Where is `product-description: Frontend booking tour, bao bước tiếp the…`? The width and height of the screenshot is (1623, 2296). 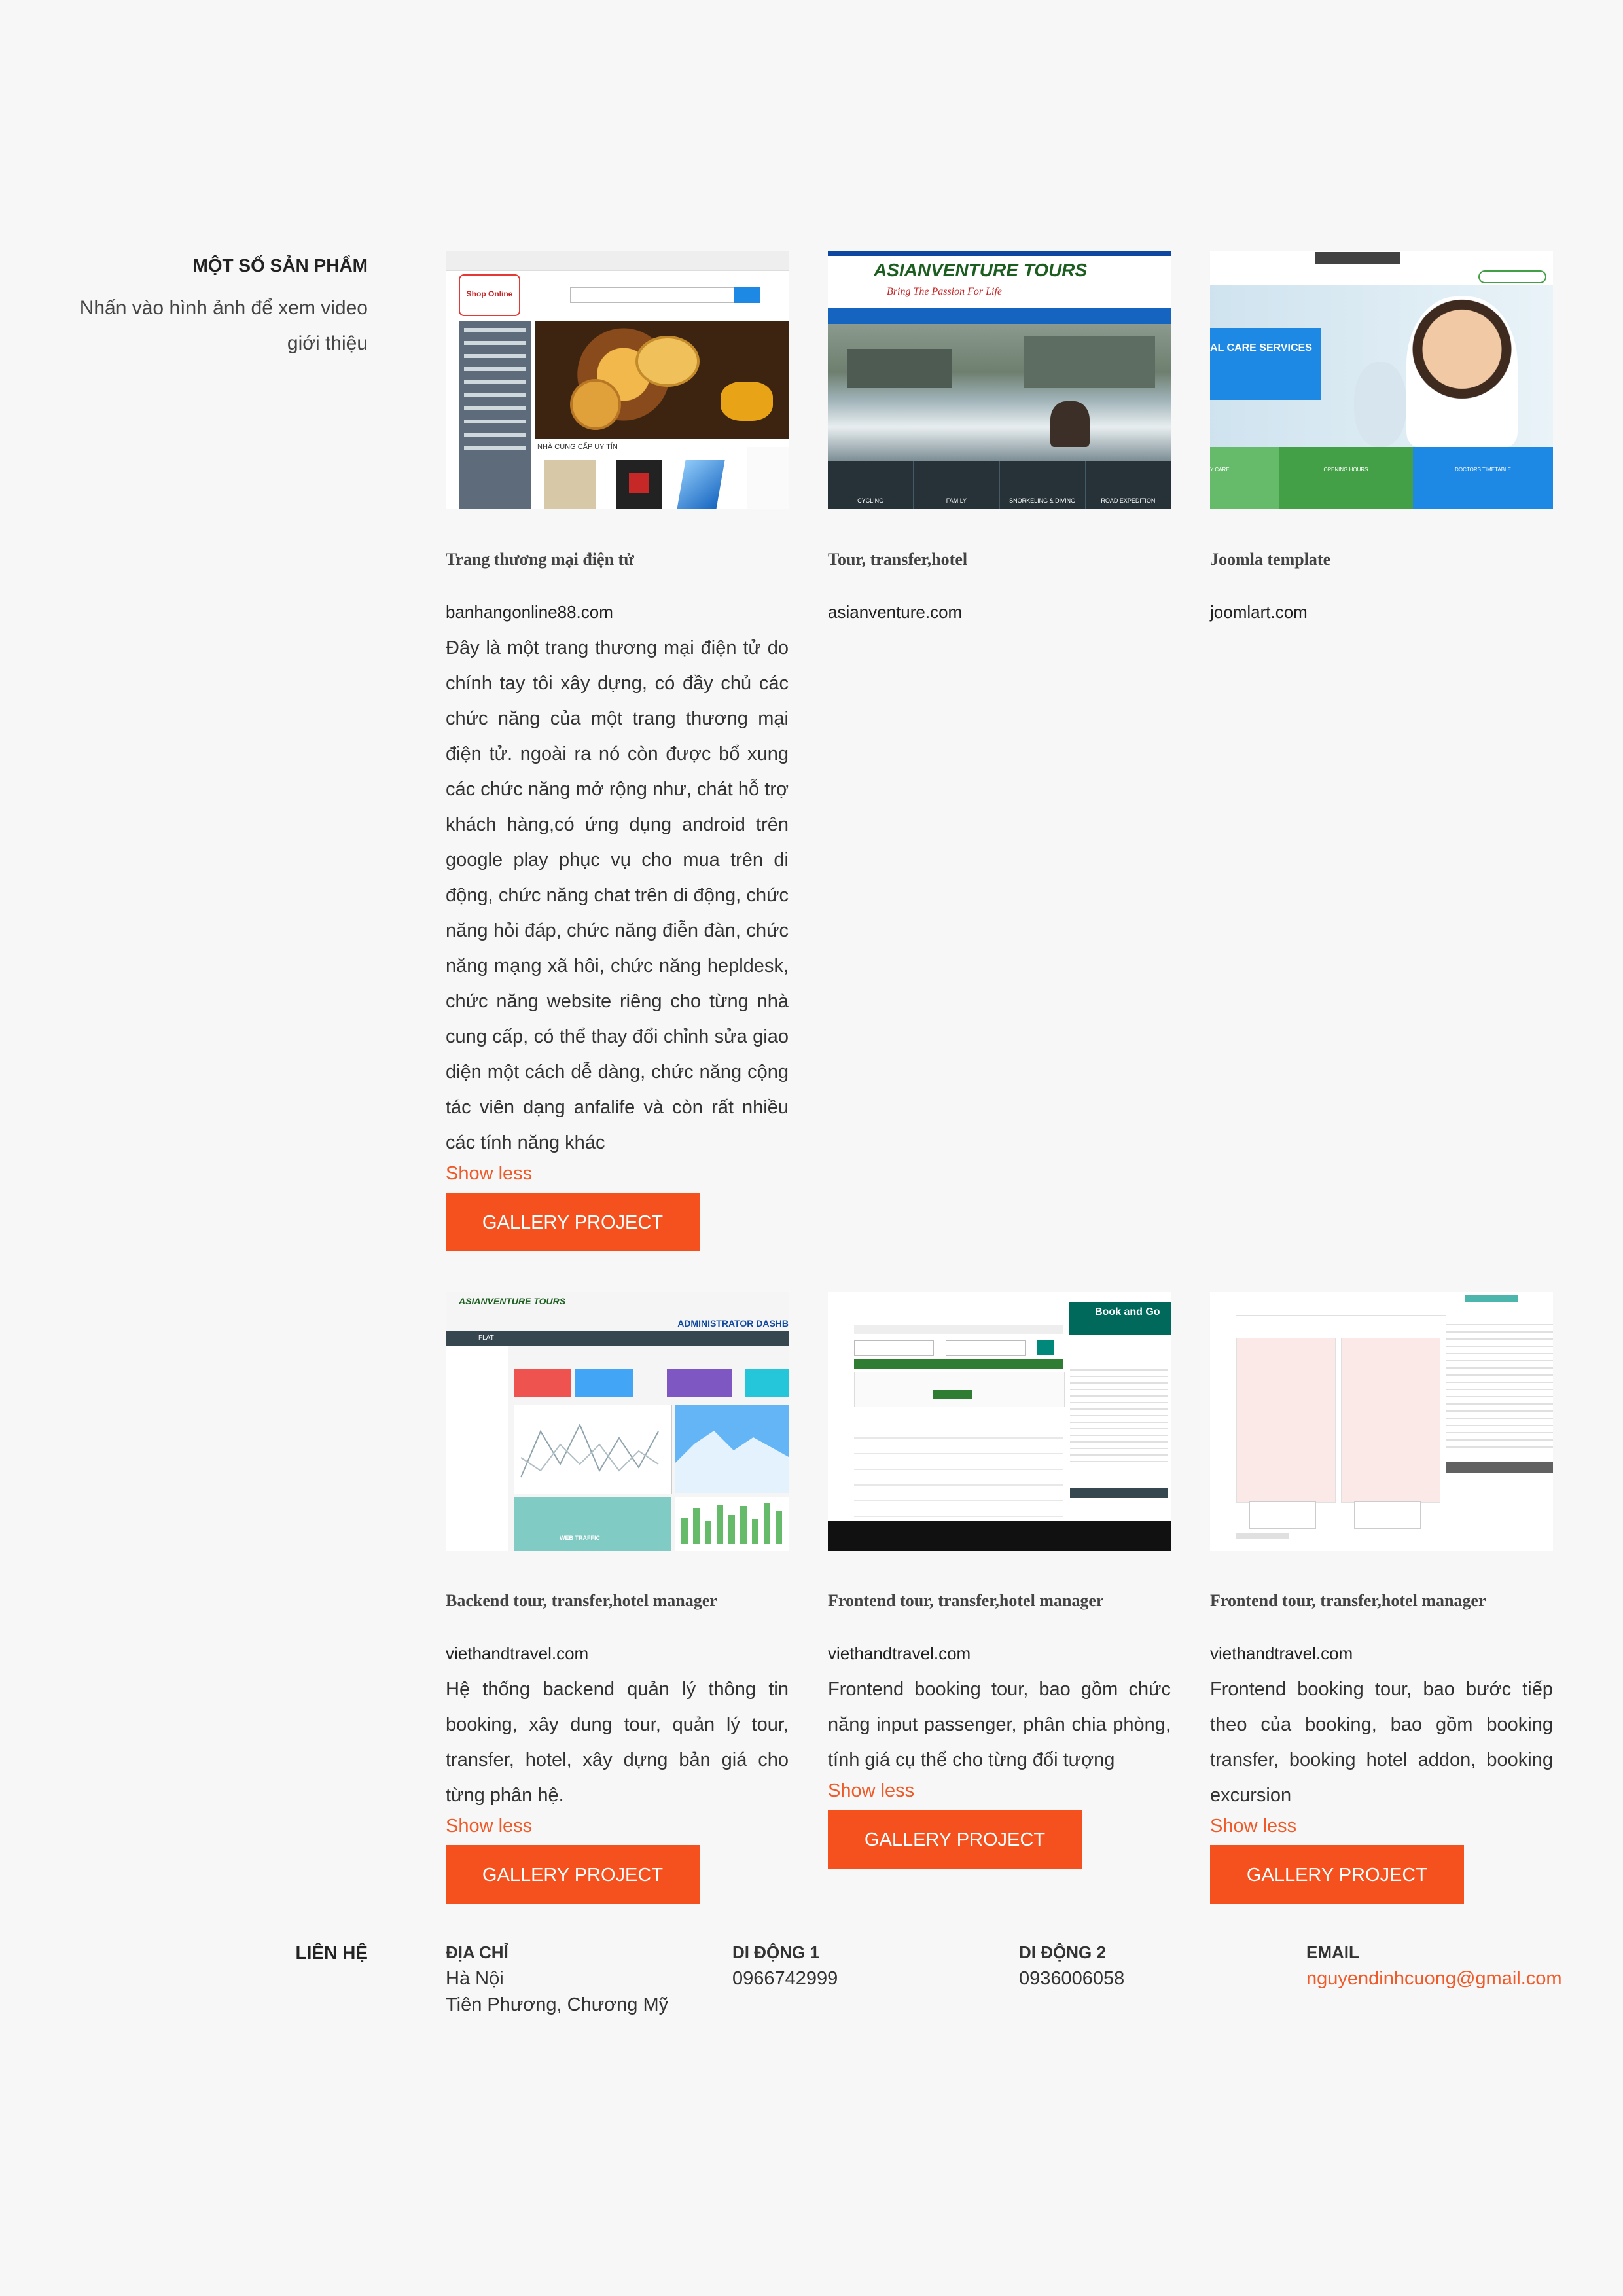
product-description: Frontend booking tour, bao bước tiếp the… is located at coordinates (1381, 1742).